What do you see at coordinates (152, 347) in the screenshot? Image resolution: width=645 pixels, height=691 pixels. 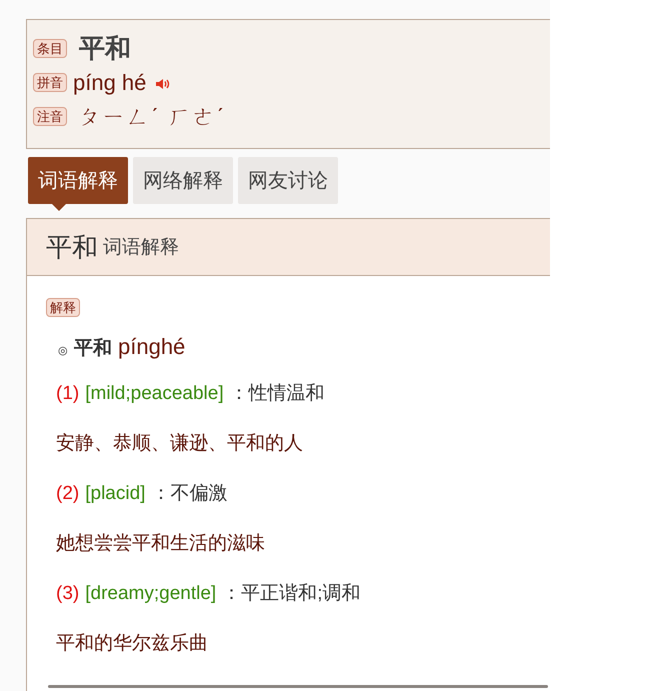 I see `definition-pinyin: pínghé` at bounding box center [152, 347].